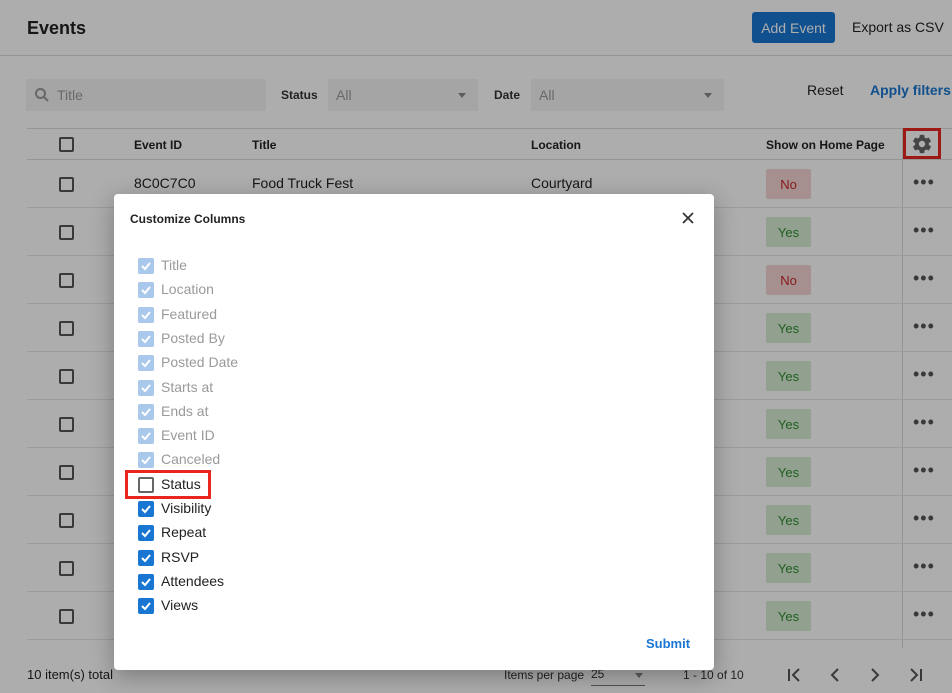 This screenshot has width=952, height=693. Describe the element at coordinates (688, 218) in the screenshot. I see `close-icon` at that location.